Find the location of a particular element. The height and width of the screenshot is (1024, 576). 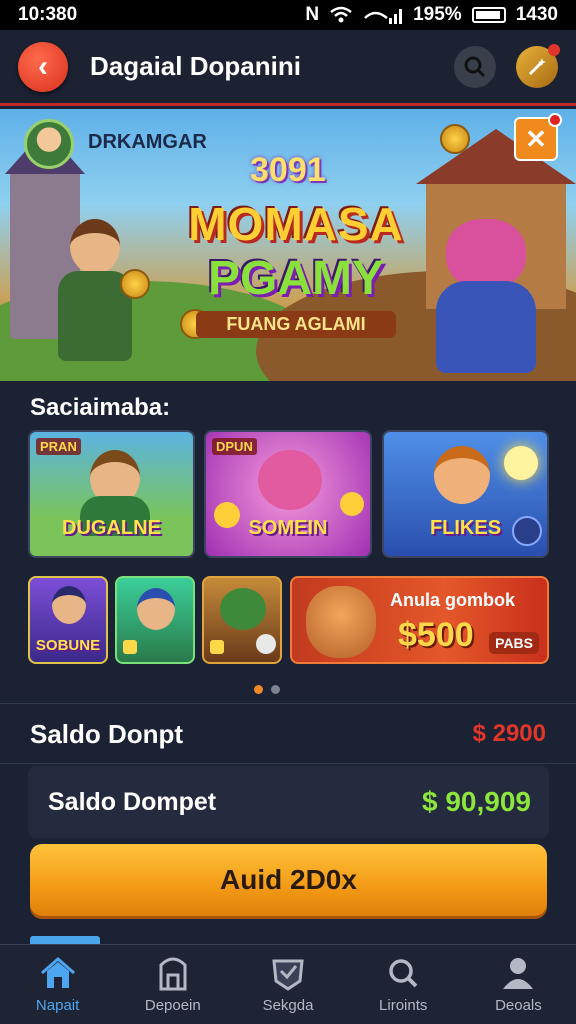

status-bar: 10:380 N 195% 1430 is located at coordinates (288, 15).